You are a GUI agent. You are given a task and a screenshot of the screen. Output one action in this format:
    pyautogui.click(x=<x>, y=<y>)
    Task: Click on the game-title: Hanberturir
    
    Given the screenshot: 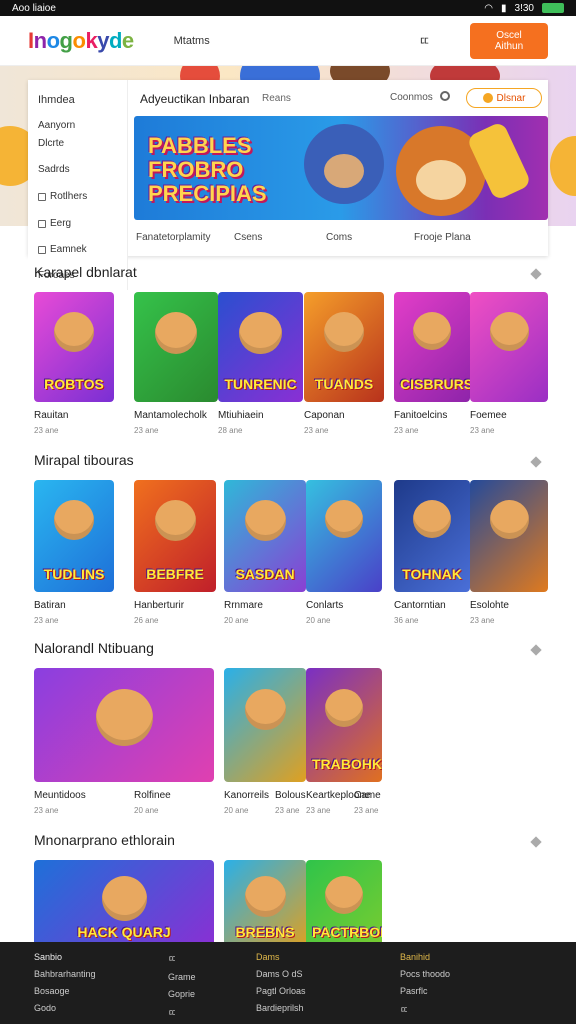 What is the action you would take?
    pyautogui.click(x=159, y=605)
    